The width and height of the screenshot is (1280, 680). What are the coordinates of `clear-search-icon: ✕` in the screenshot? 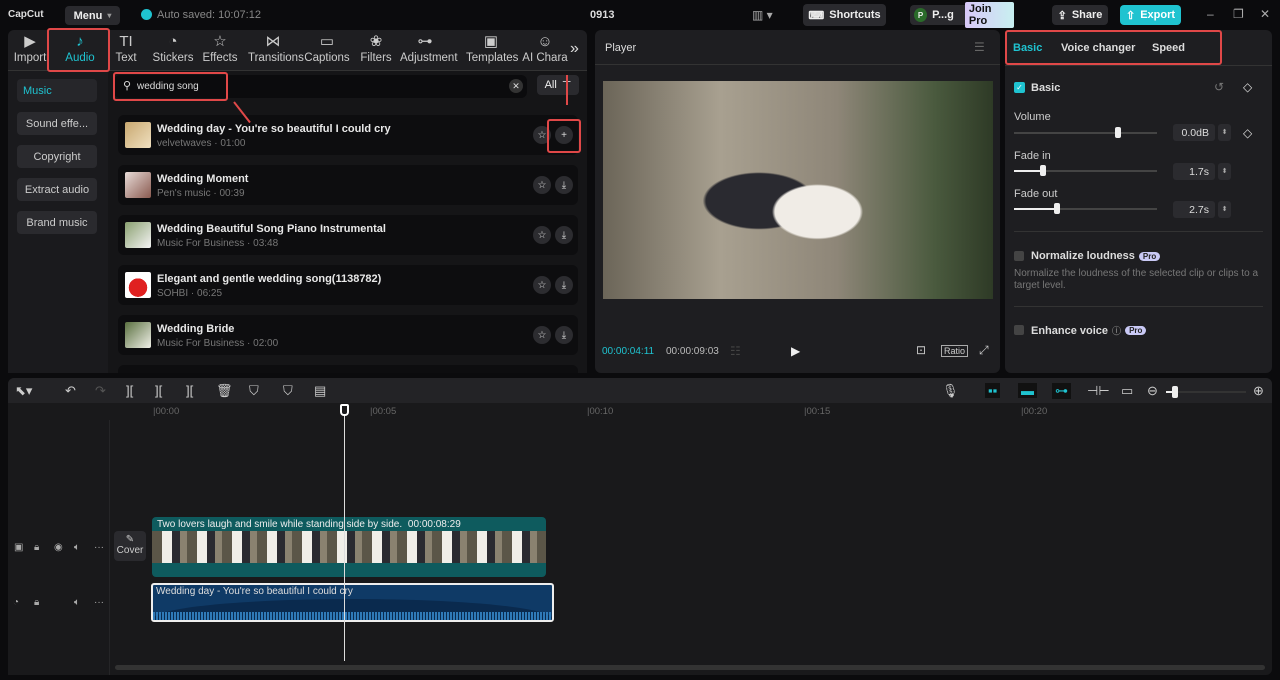 It's located at (516, 86).